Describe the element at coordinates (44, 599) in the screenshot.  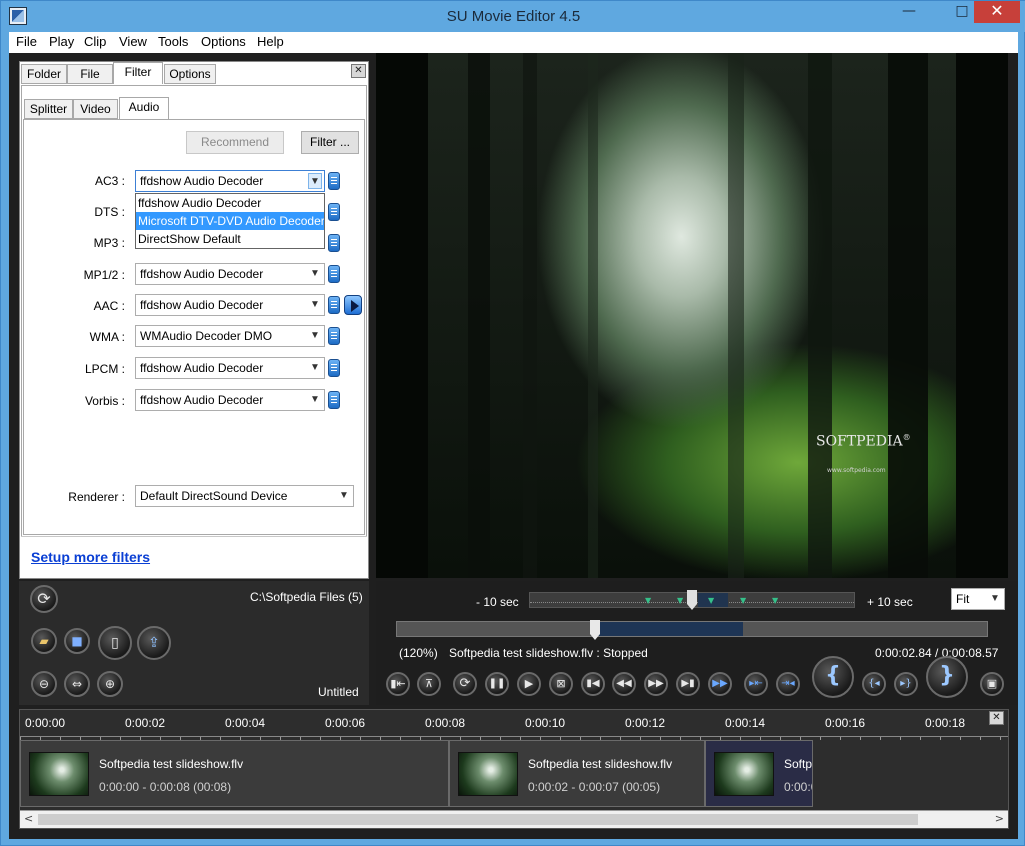
I see `refresh-button: ⟳` at that location.